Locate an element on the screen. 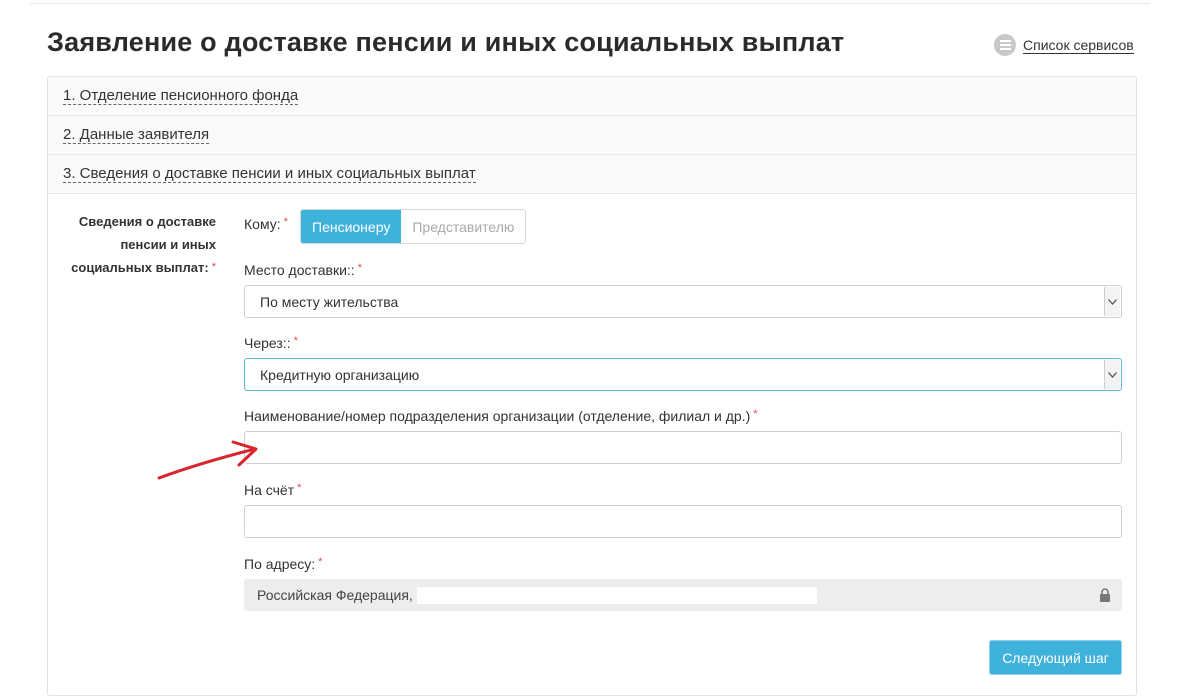 The height and width of the screenshot is (696, 1200). branch-name-input is located at coordinates (683, 447).